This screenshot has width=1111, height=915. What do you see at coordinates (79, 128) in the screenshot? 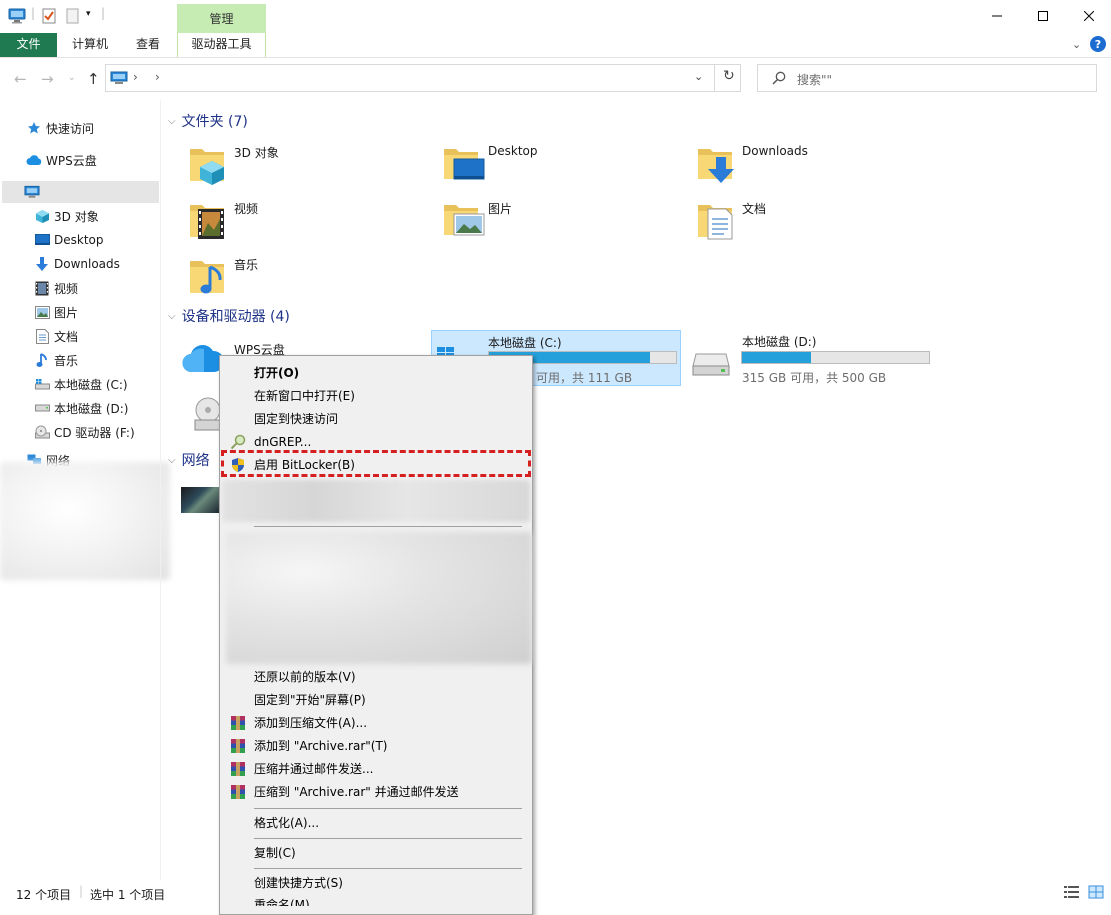
I see `sidebar-item-quick-access: 快速访问` at bounding box center [79, 128].